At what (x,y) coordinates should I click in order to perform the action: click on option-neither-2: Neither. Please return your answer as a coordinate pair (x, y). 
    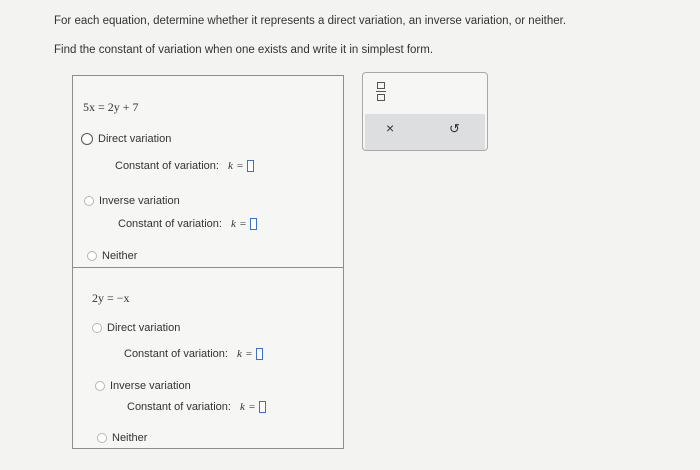
    Looking at the image, I should click on (122, 438).